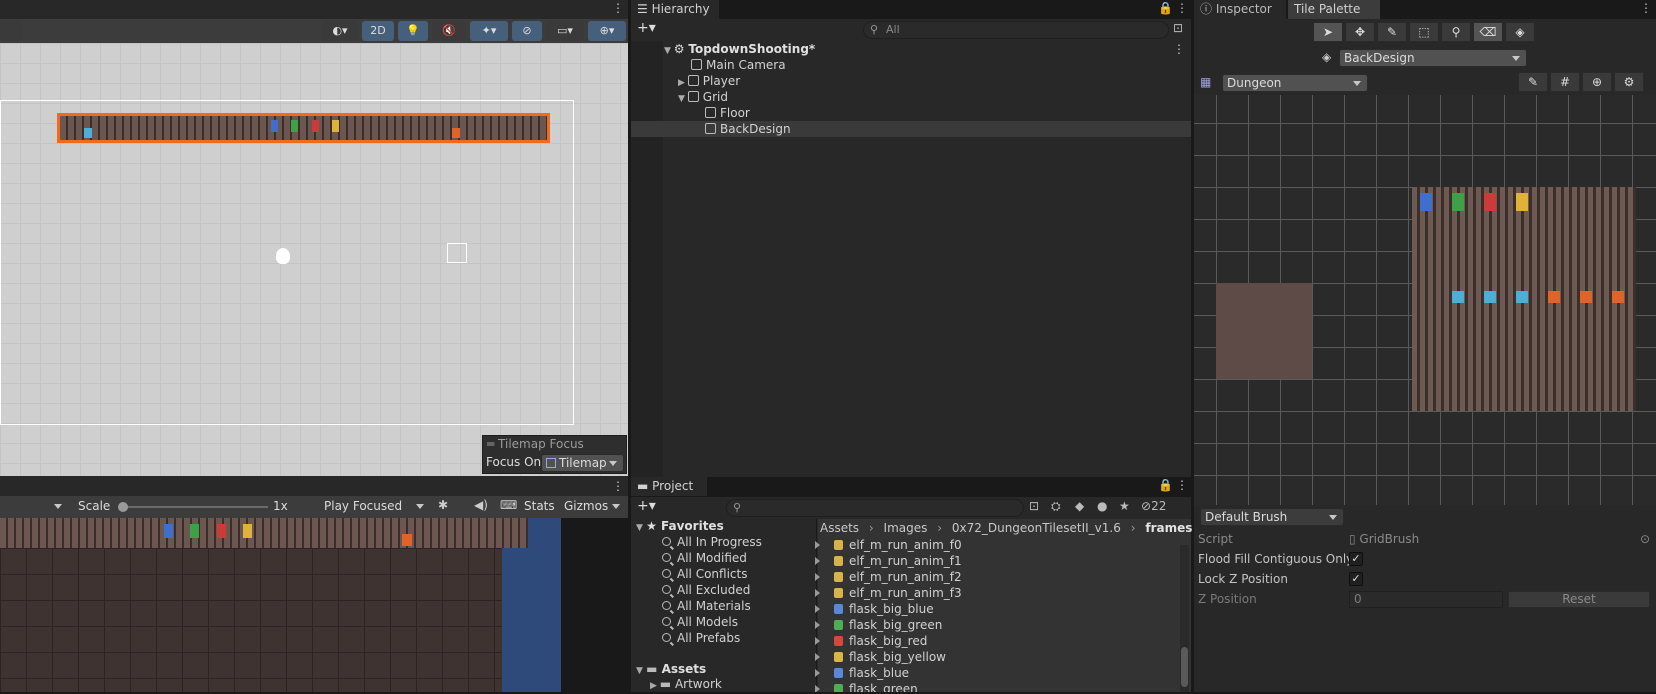 Image resolution: width=1656 pixels, height=694 pixels. What do you see at coordinates (193, 507) in the screenshot?
I see `scale-slider` at bounding box center [193, 507].